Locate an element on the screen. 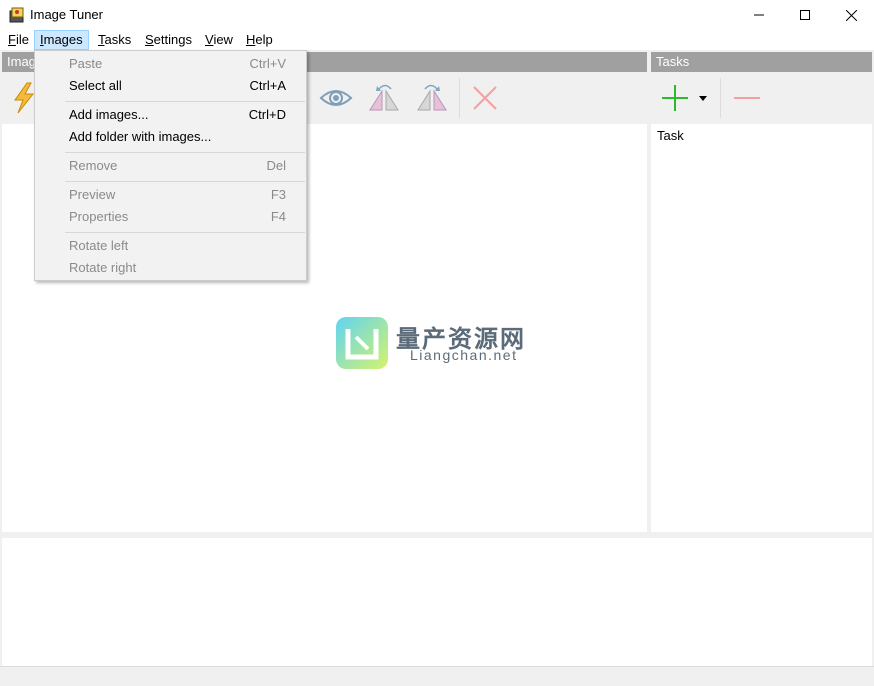 This screenshot has height=686, width=874. menu-item-label: Preview is located at coordinates (92, 194).